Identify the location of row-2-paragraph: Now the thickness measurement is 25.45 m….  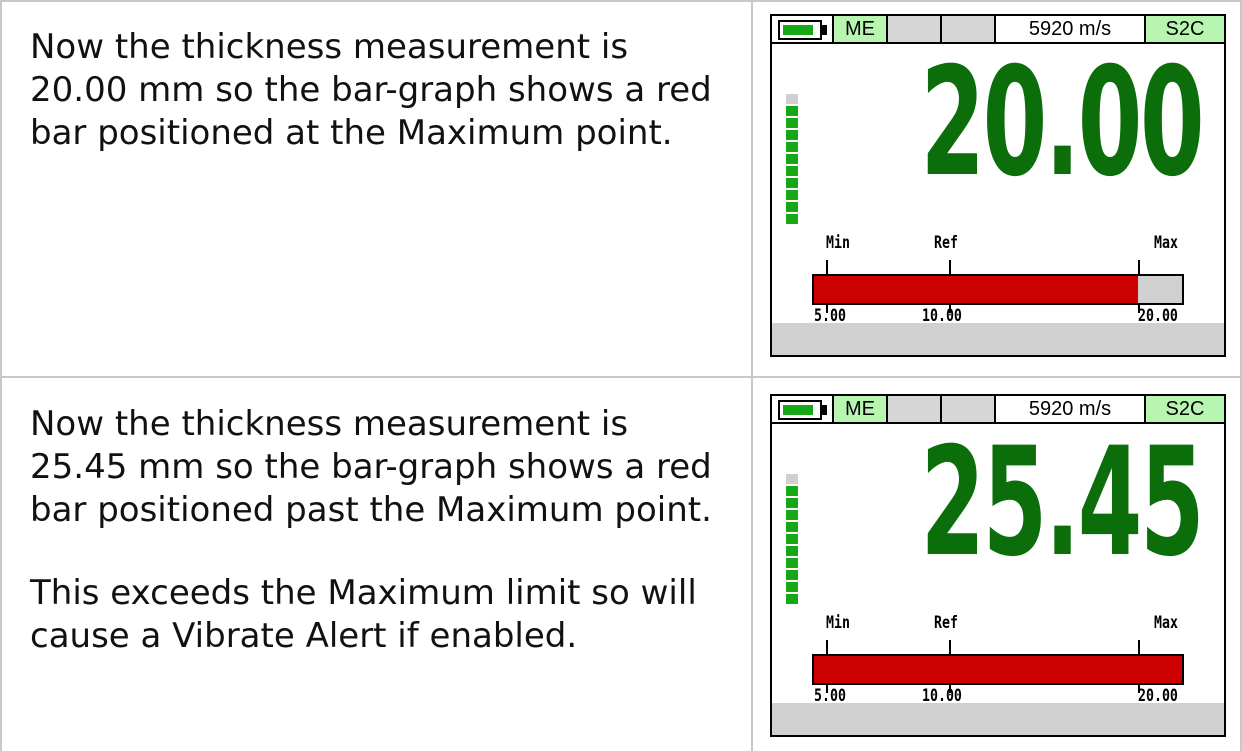
(371, 467).